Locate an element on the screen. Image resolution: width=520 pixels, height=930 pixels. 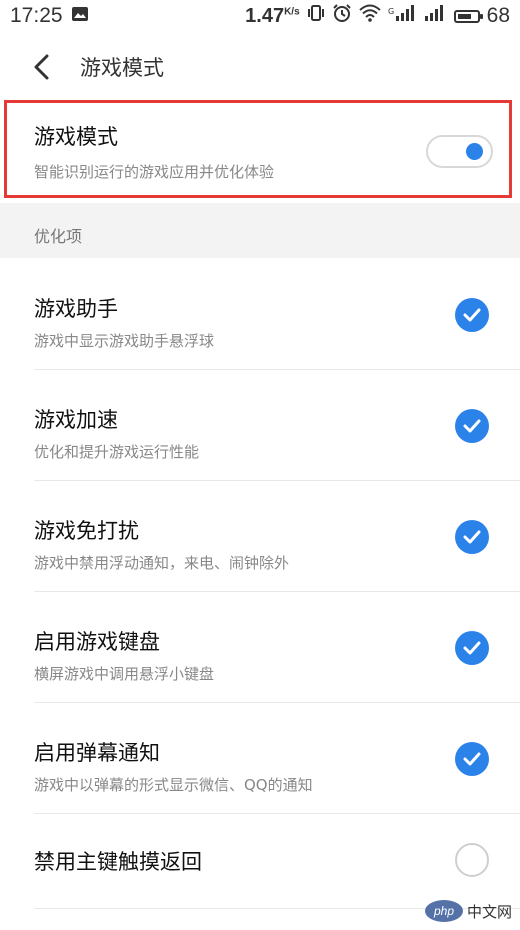
status-time: 17:25 is located at coordinates (36, 15).